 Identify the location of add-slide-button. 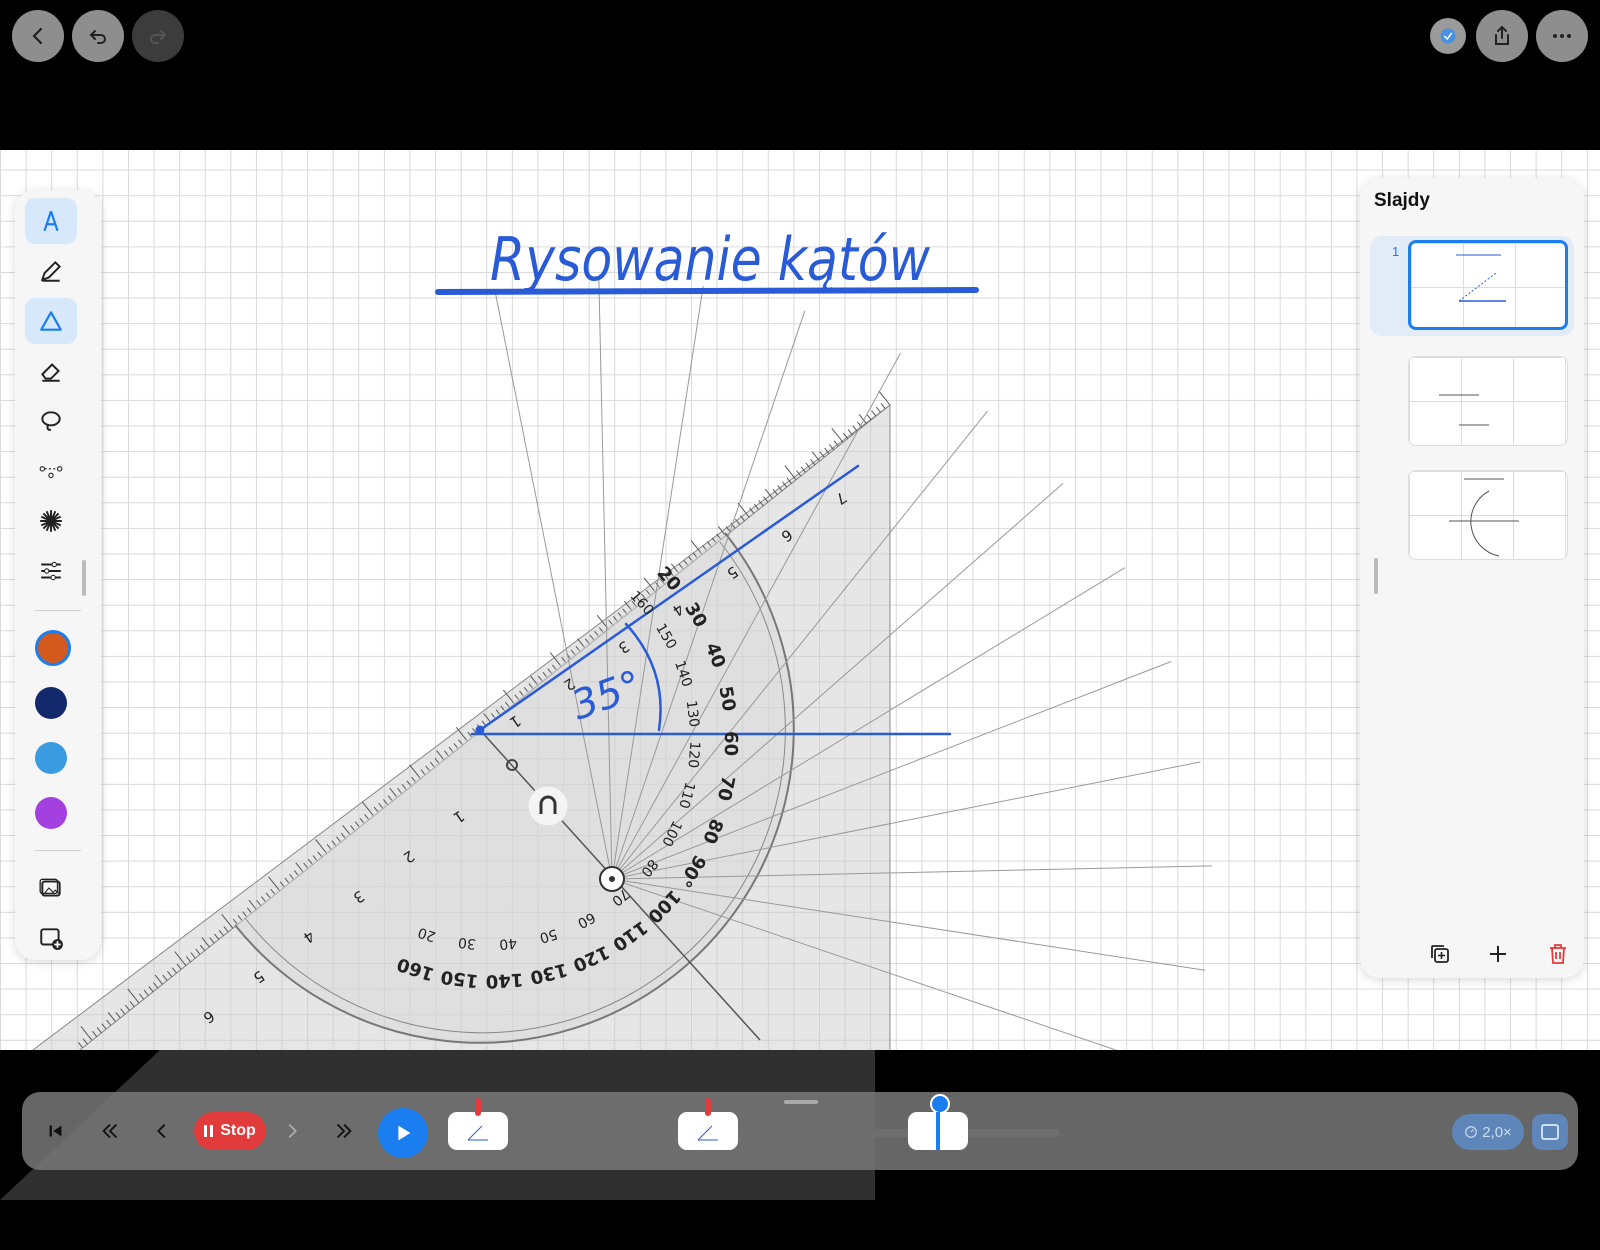
(1499, 955).